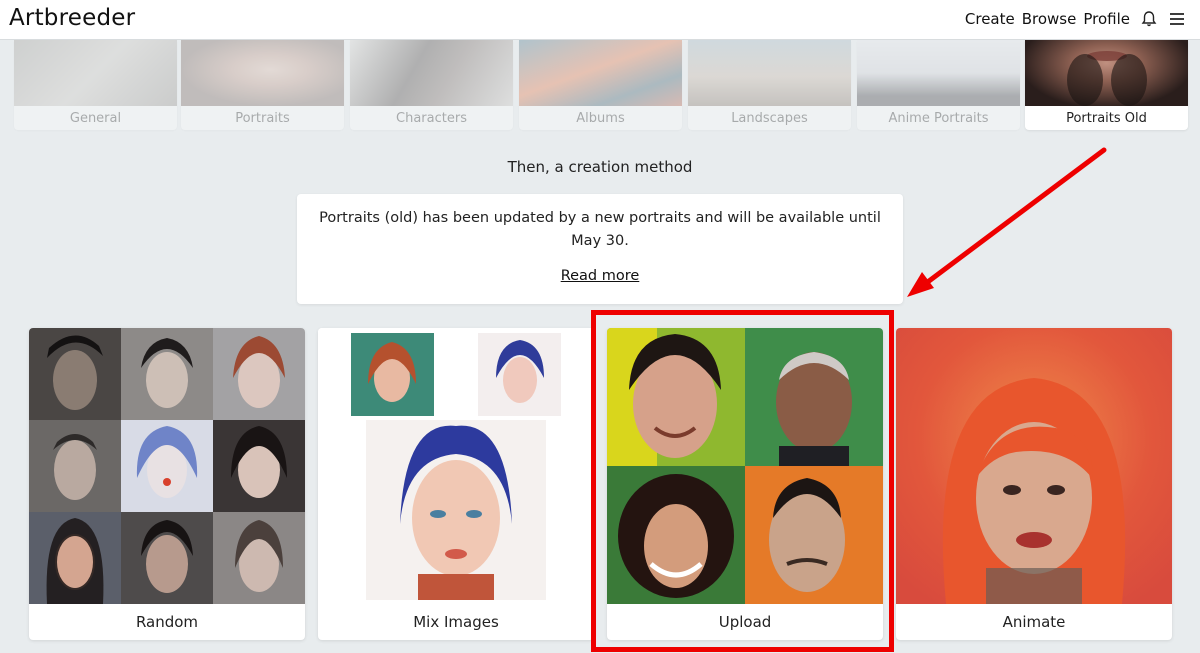  Describe the element at coordinates (938, 118) in the screenshot. I see `category-label: Anime Portraits` at that location.